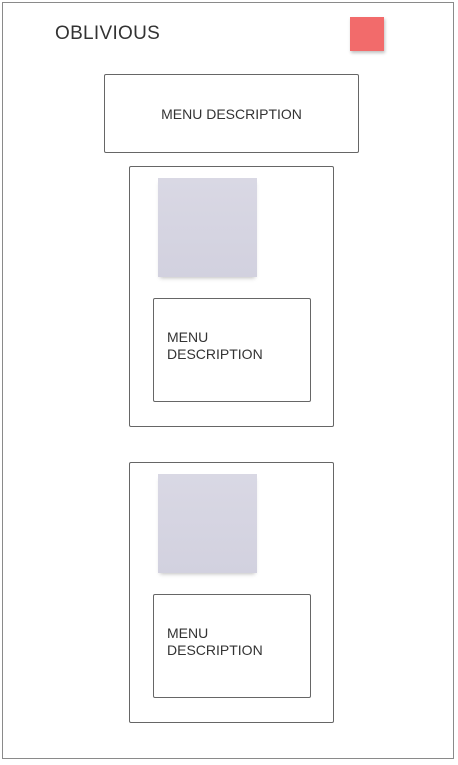  I want to click on brand-title: OBLIVIOUS, so click(107, 34).